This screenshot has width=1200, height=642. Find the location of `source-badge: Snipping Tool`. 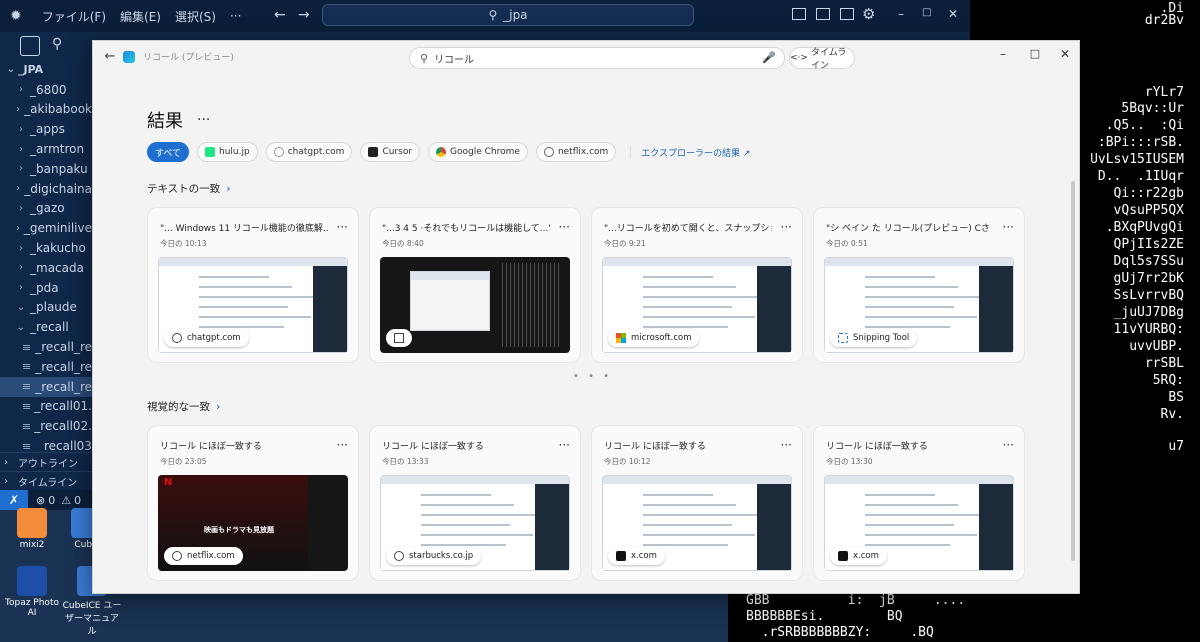

source-badge: Snipping Tool is located at coordinates (874, 338).